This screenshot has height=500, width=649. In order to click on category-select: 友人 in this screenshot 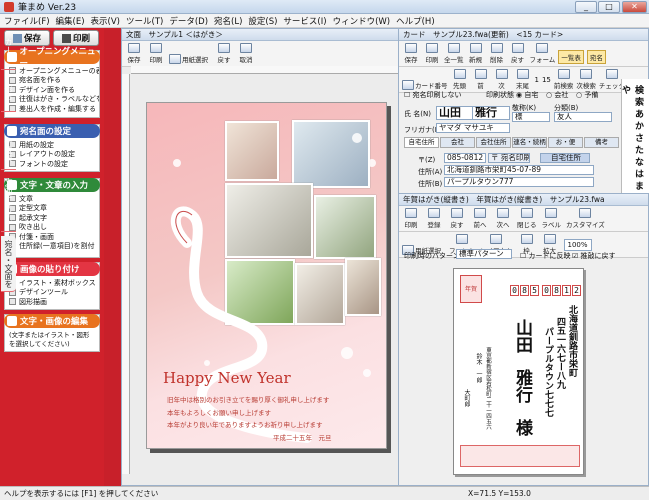, I will do `click(583, 117)`.